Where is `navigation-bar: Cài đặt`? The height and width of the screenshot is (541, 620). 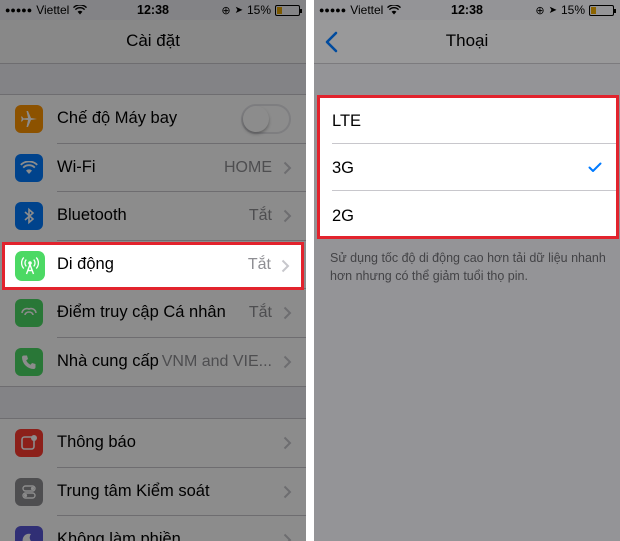
navigation-bar: Cài đặt is located at coordinates (153, 42).